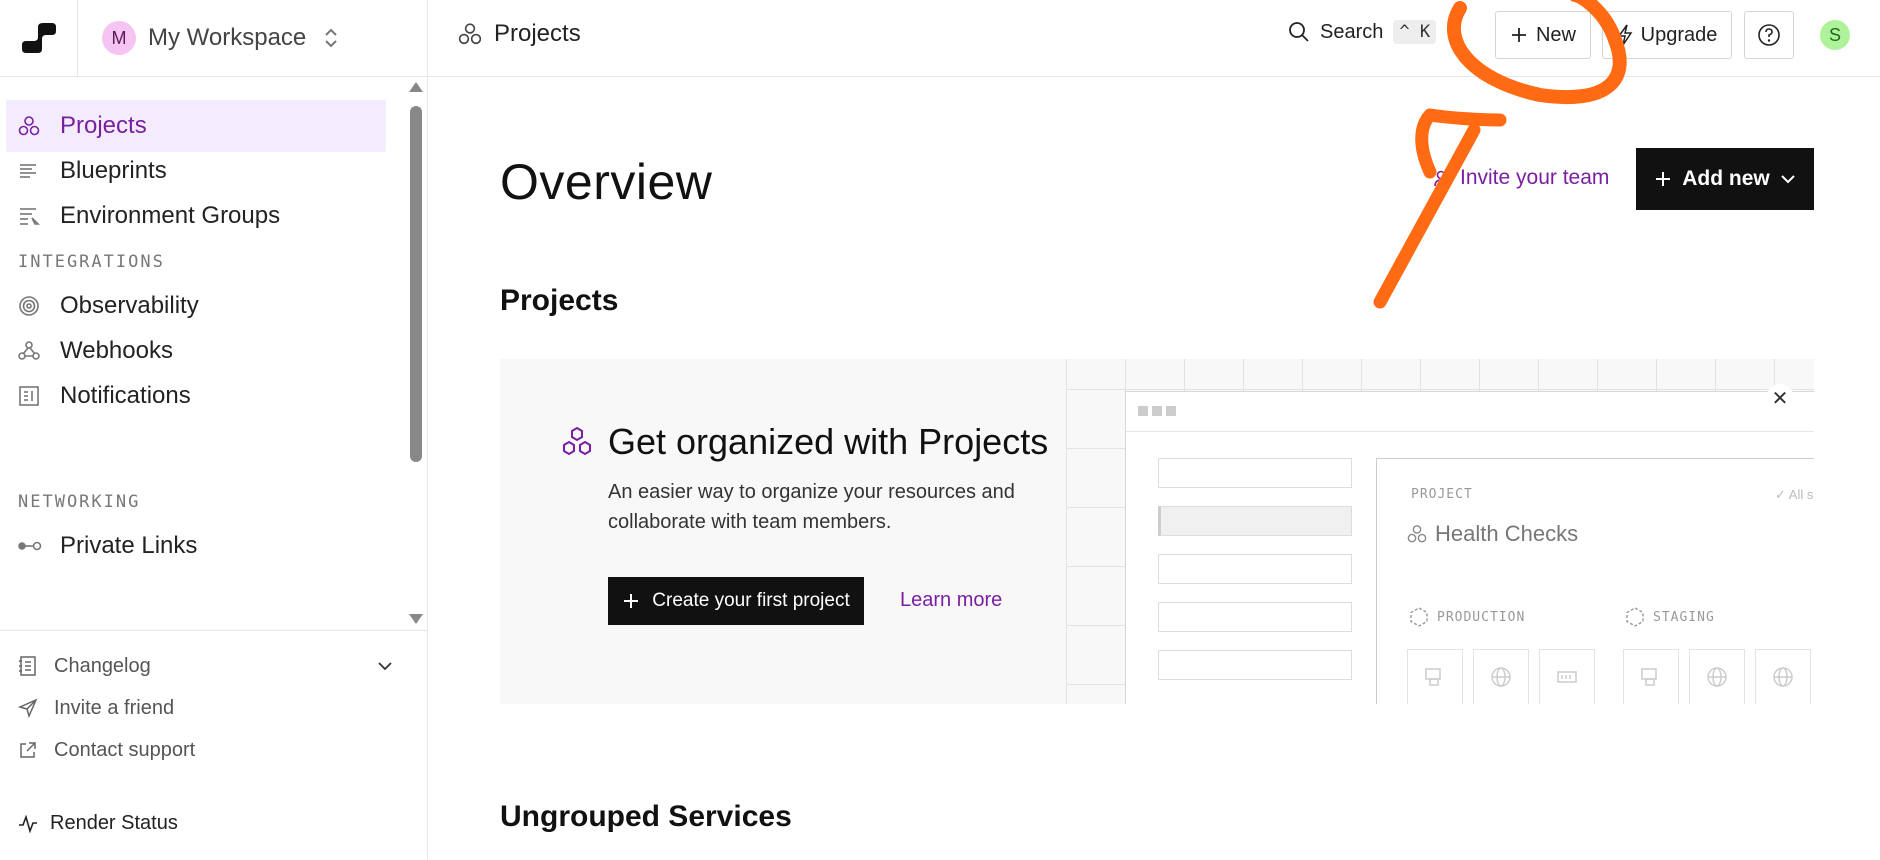 The width and height of the screenshot is (1880, 860). Describe the element at coordinates (537, 33) in the screenshot. I see `breadcrumb-label: Projects` at that location.